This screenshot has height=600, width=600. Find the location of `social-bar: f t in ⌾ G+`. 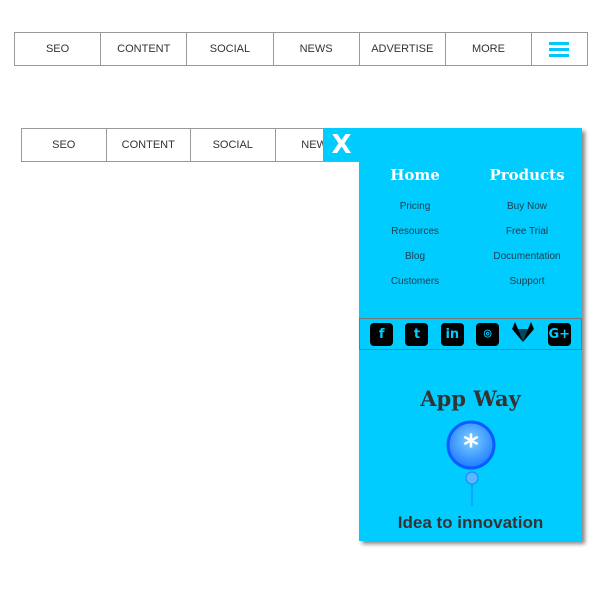

social-bar: f t in ⌾ G+ is located at coordinates (470, 334).